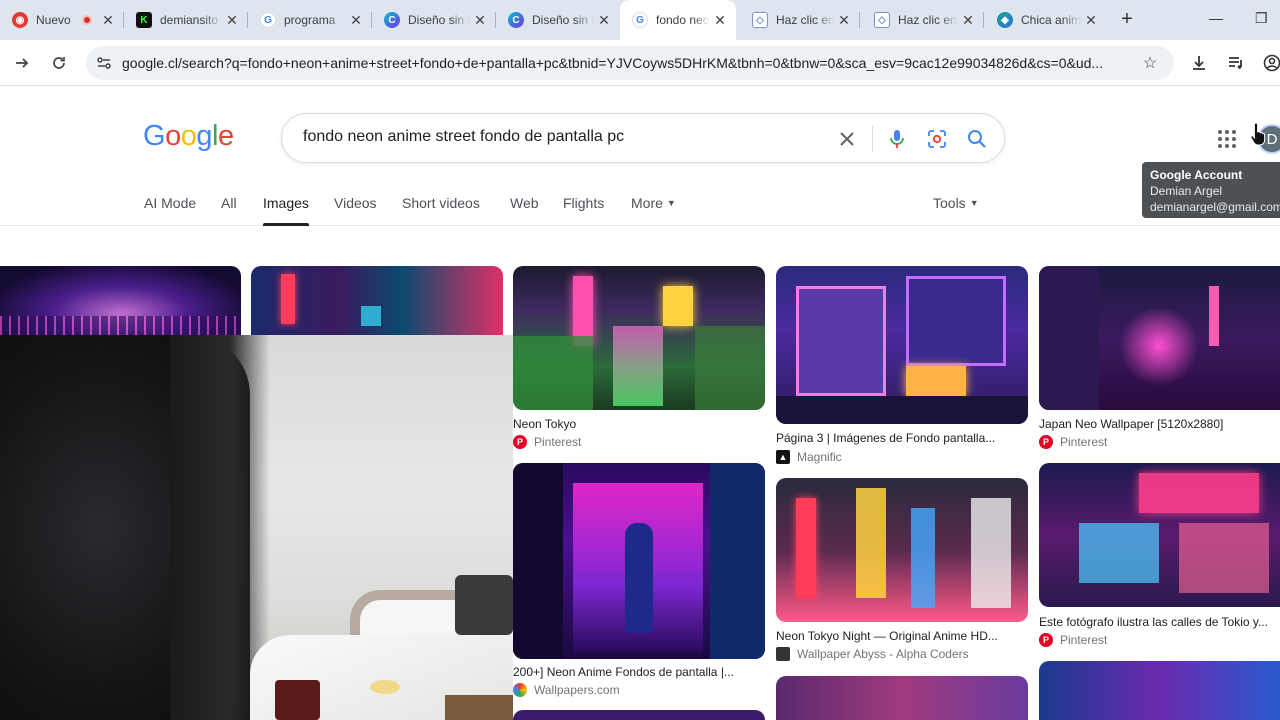 This screenshot has width=1280, height=720. I want to click on reload-icon, so click(59, 63).